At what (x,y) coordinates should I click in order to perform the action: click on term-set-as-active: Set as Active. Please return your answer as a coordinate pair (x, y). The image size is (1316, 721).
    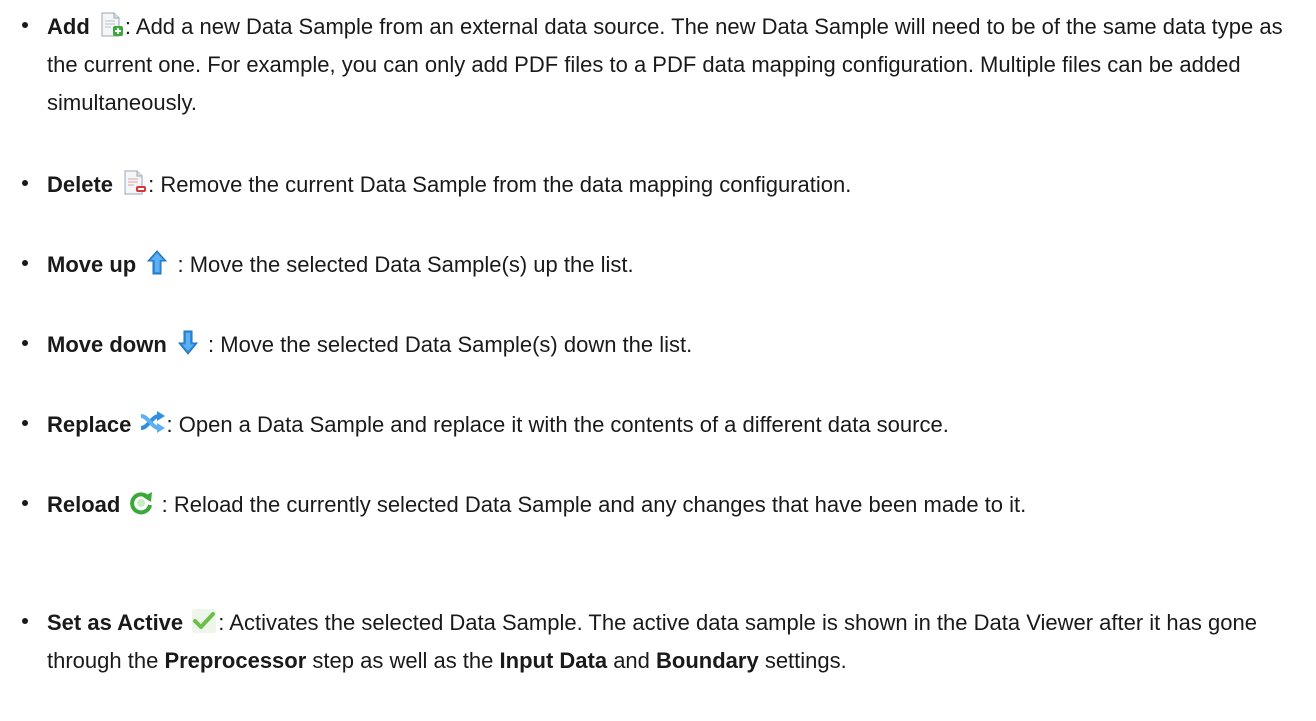
    Looking at the image, I should click on (115, 622).